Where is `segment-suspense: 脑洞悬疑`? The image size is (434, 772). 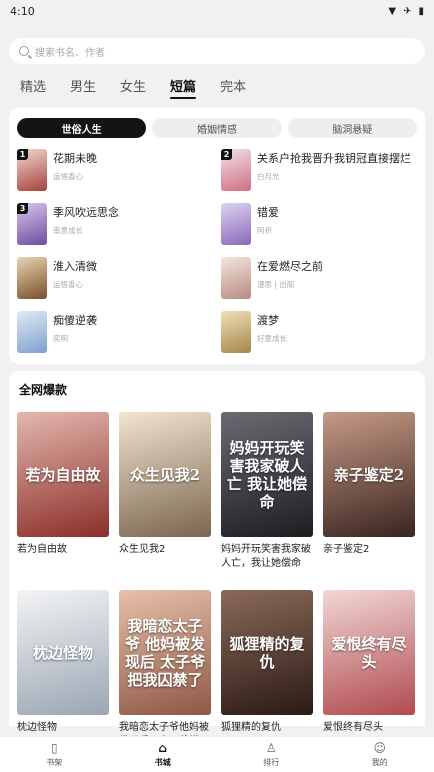 segment-suspense: 脑洞悬疑 is located at coordinates (352, 128).